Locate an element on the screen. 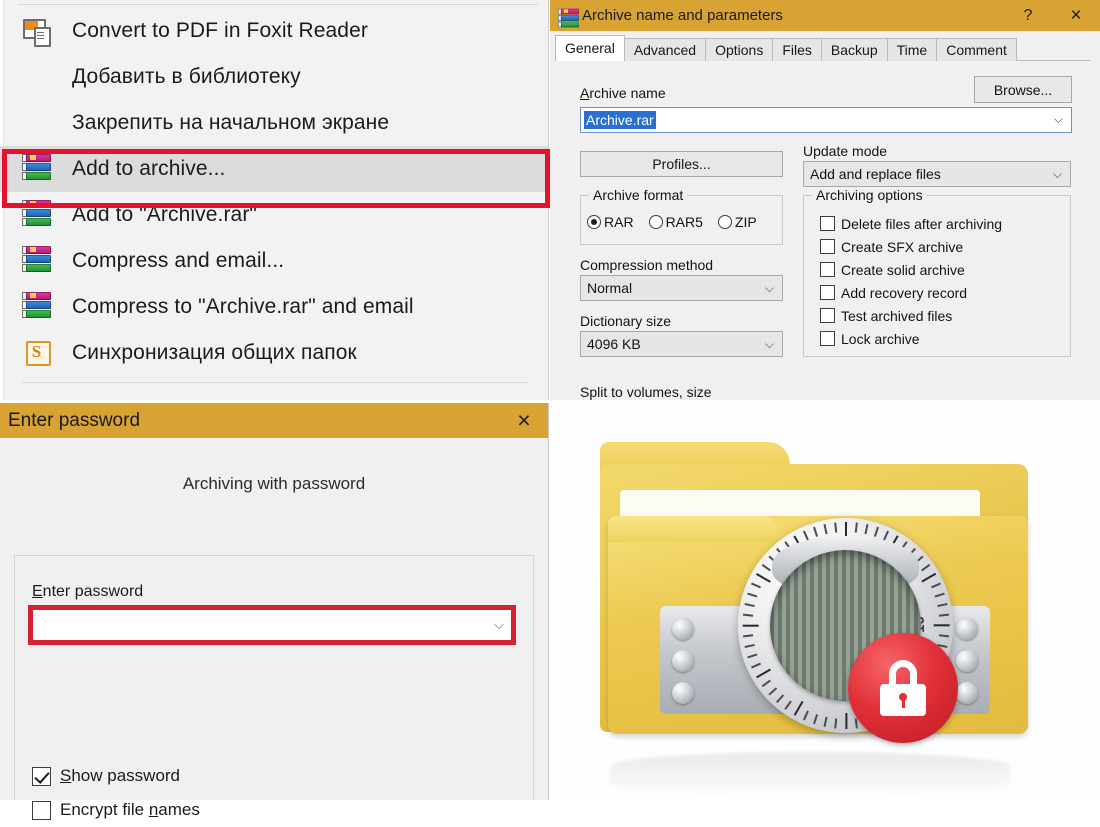 The width and height of the screenshot is (1100, 827). tab-general: General is located at coordinates (590, 48).